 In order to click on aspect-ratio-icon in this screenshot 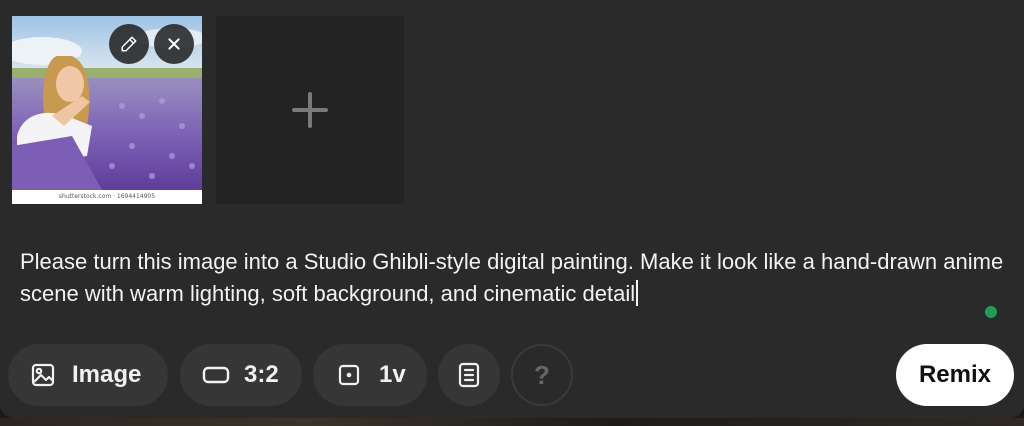, I will do `click(216, 375)`.